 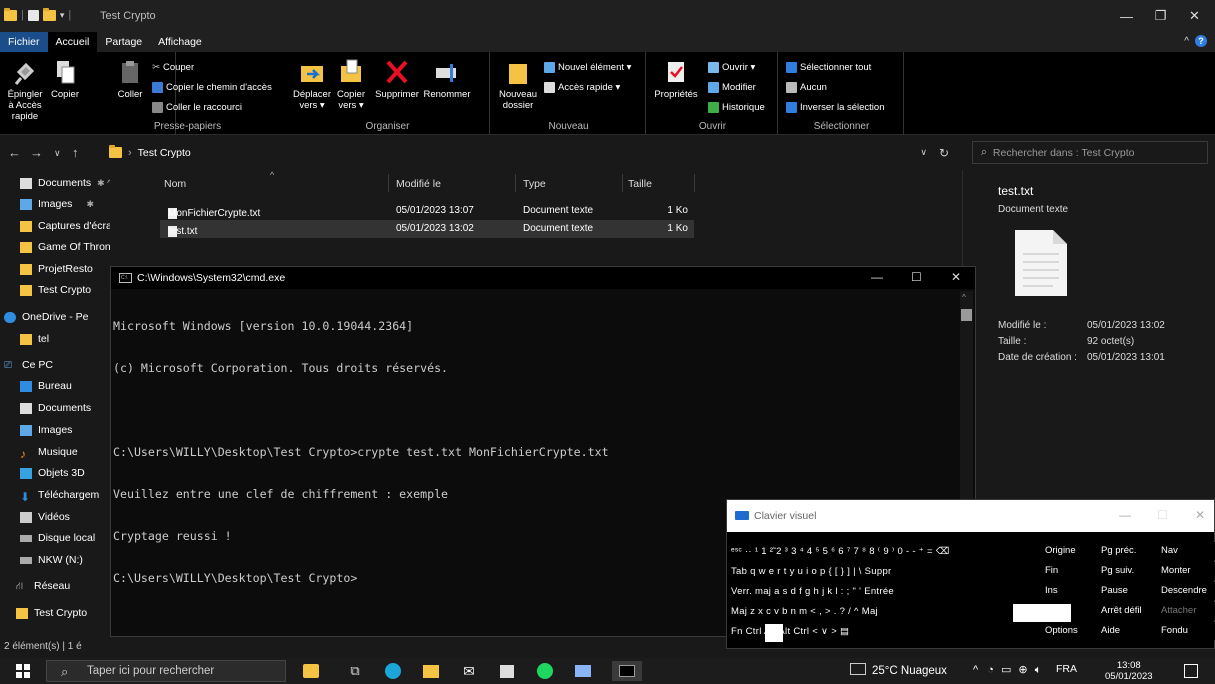 What do you see at coordinates (640, 184) in the screenshot?
I see `column-header-size: Taille` at bounding box center [640, 184].